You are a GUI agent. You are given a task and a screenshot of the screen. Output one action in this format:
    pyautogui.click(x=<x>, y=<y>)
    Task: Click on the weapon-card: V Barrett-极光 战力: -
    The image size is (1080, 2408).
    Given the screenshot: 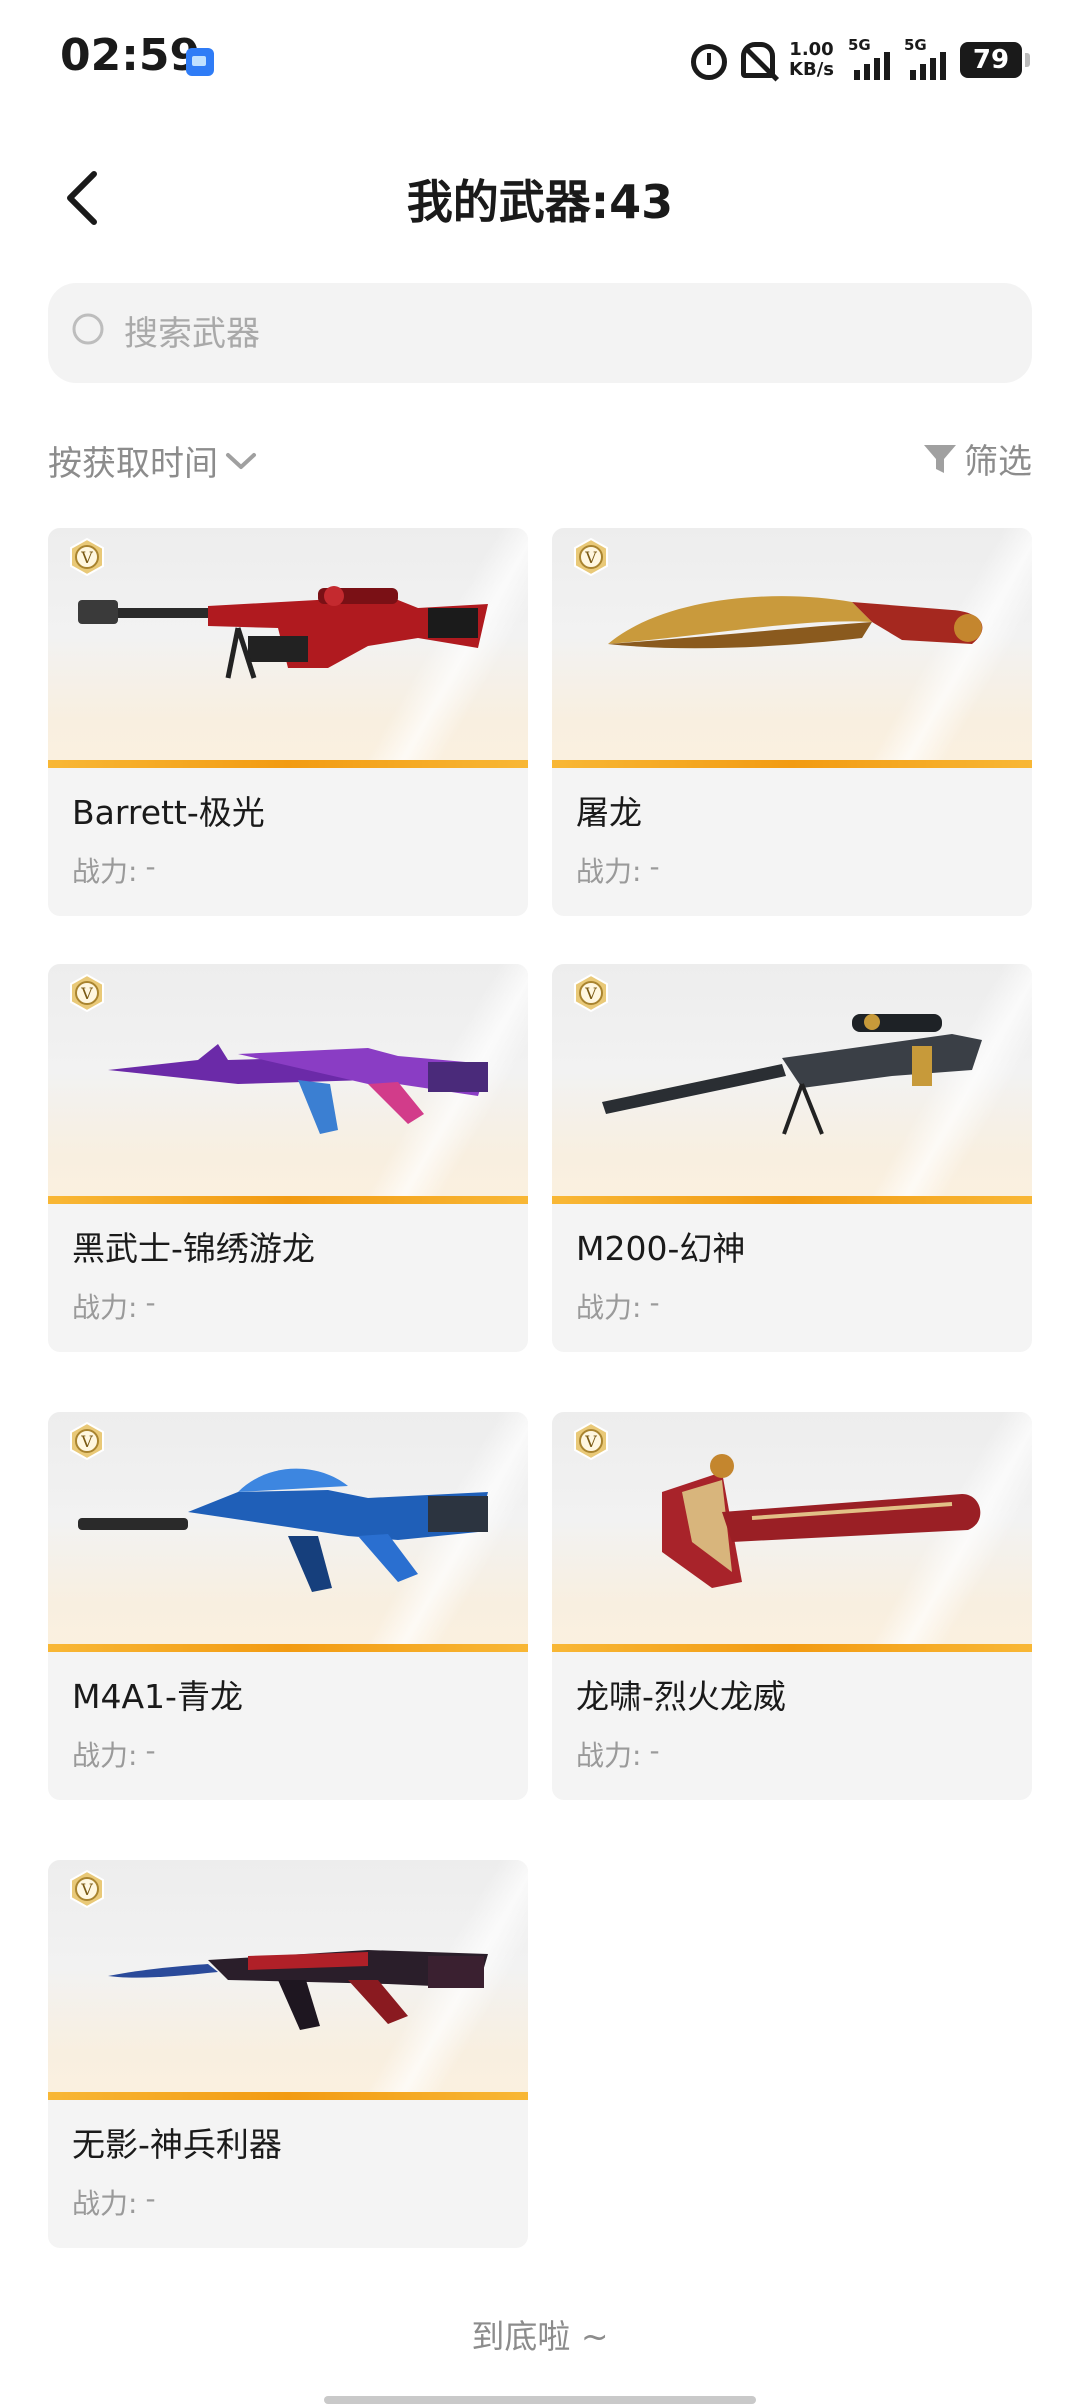 What is the action you would take?
    pyautogui.click(x=288, y=722)
    